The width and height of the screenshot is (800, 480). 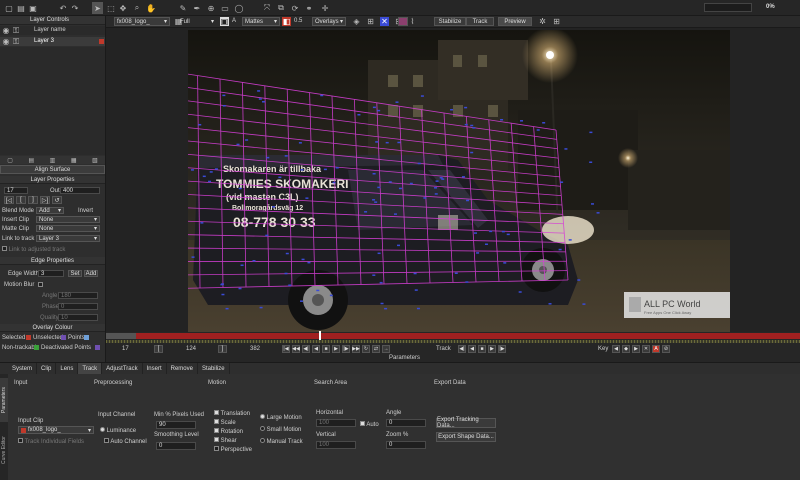 What do you see at coordinates (646, 349) in the screenshot?
I see `delete-keyframe-icon: ✕` at bounding box center [646, 349].